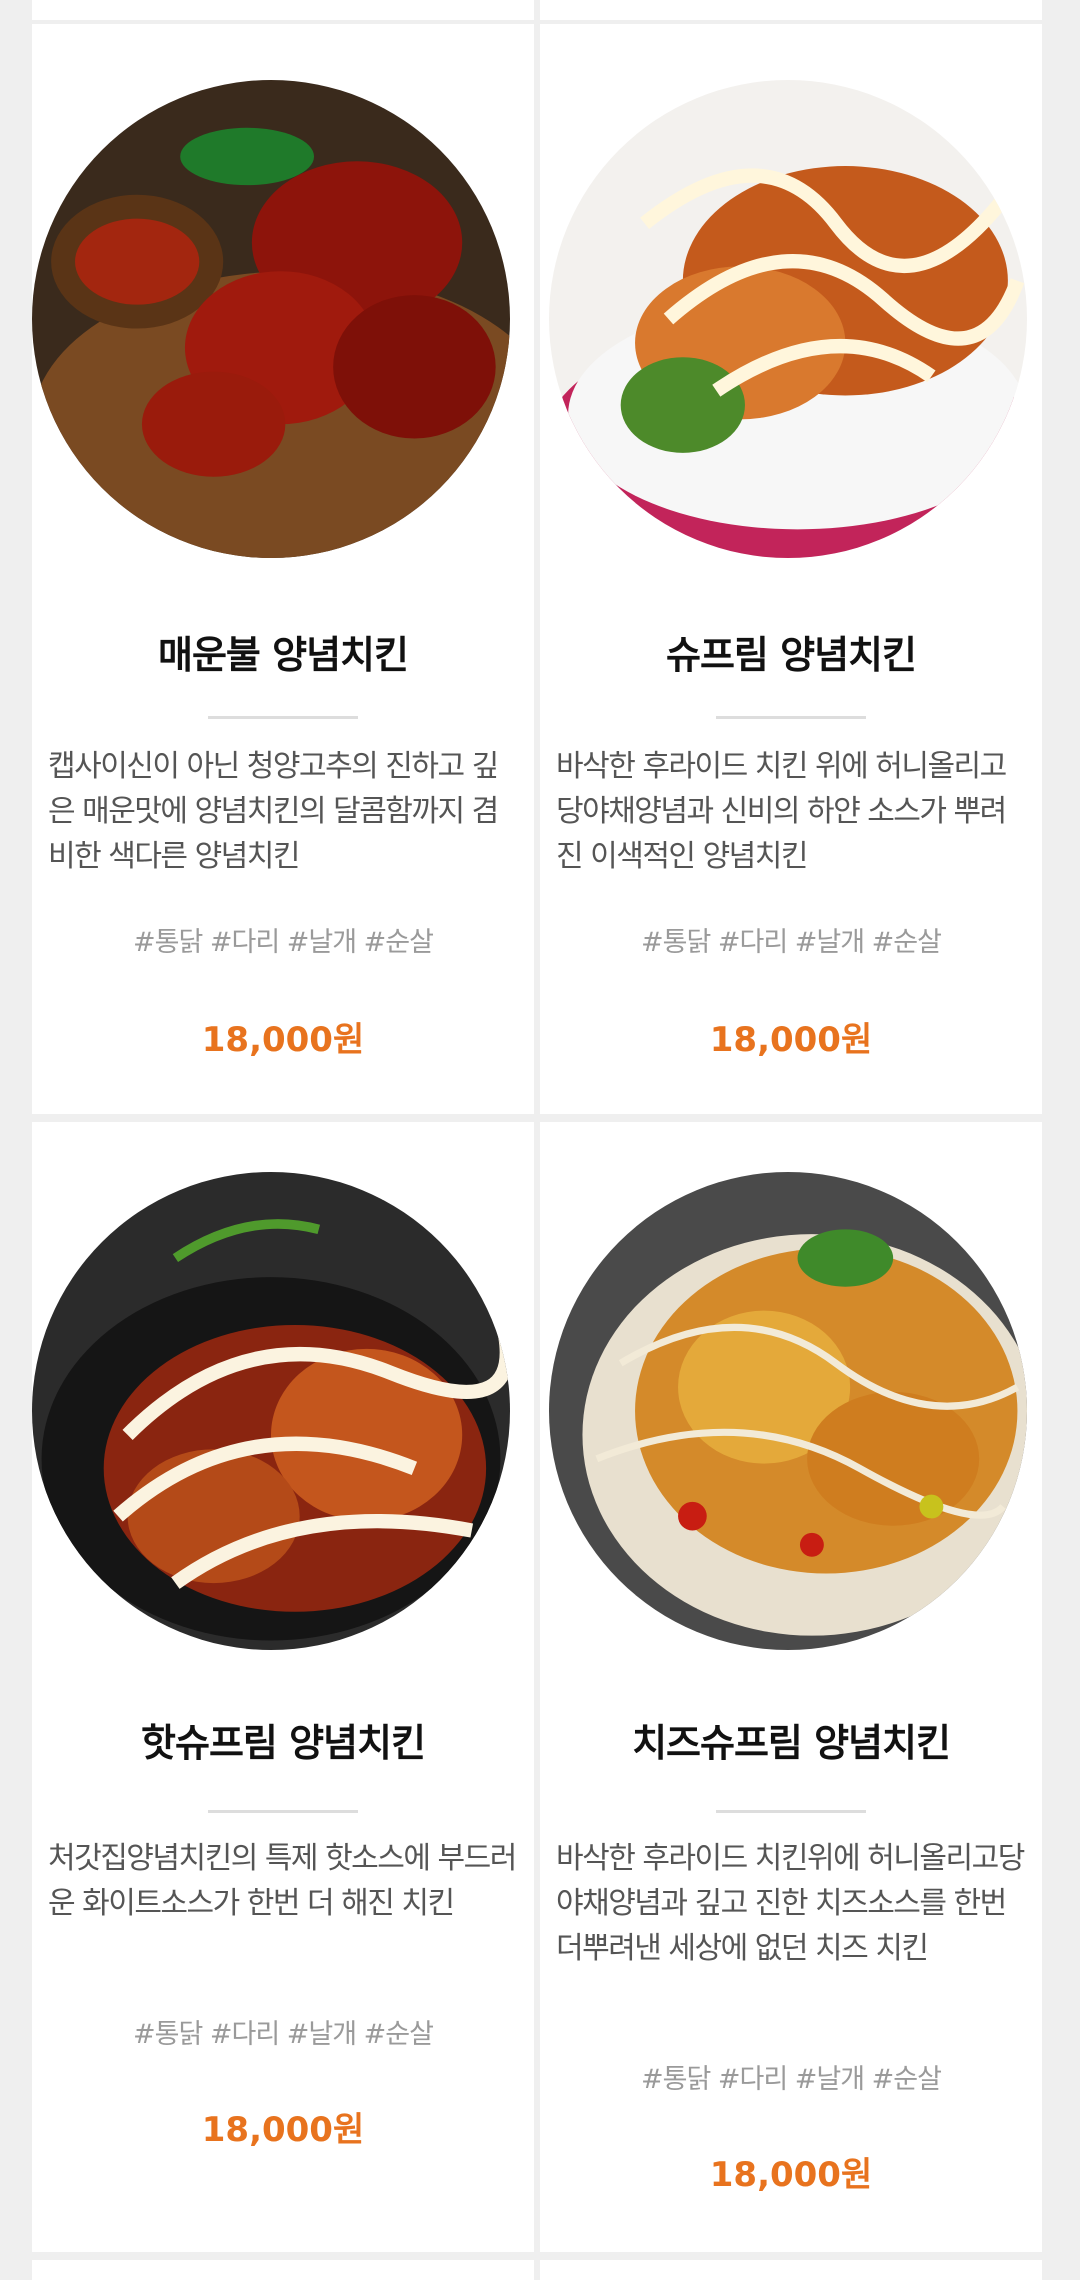 Image resolution: width=1080 pixels, height=2280 pixels. Describe the element at coordinates (283, 1739) in the screenshot. I see `product-name: 핫슈프림 양념치킨` at that location.